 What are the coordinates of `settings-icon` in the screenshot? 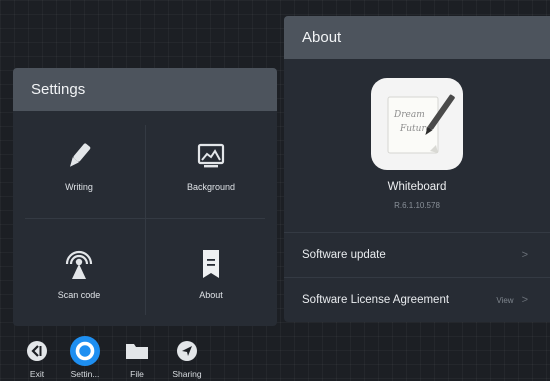 It's located at (85, 351).